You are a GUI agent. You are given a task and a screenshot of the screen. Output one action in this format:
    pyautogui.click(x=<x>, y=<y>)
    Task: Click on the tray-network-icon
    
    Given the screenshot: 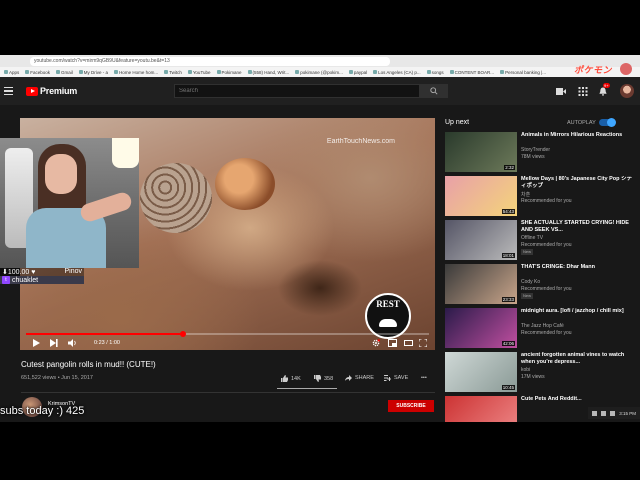 What is the action you would take?
    pyautogui.click(x=595, y=413)
    